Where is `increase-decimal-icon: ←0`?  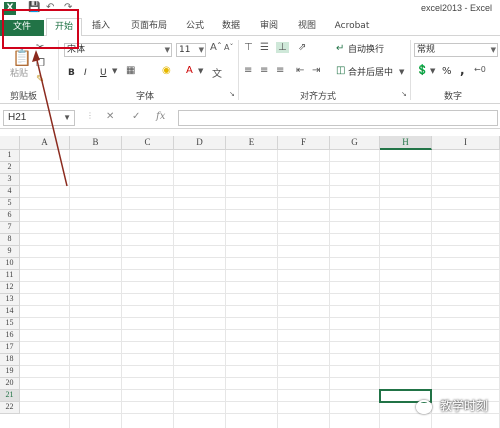 increase-decimal-icon: ←0 is located at coordinates (480, 69).